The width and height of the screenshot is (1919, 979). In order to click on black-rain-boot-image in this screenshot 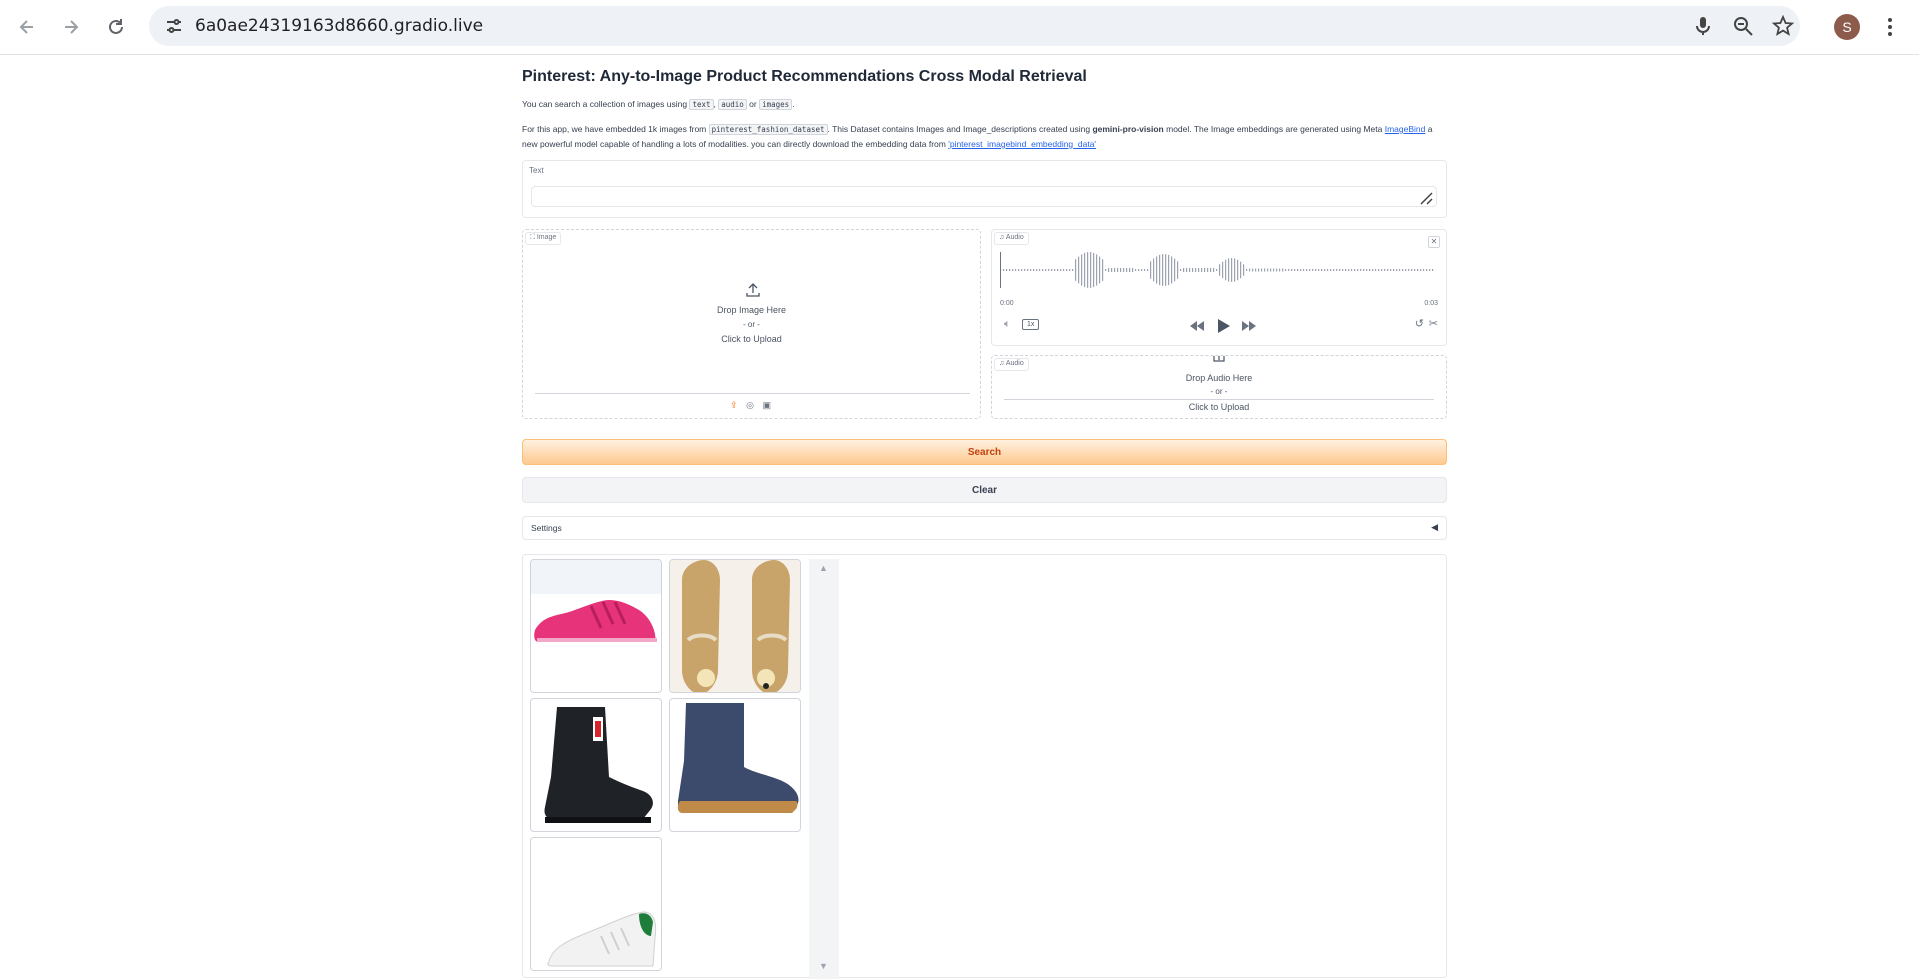, I will do `click(598, 765)`.